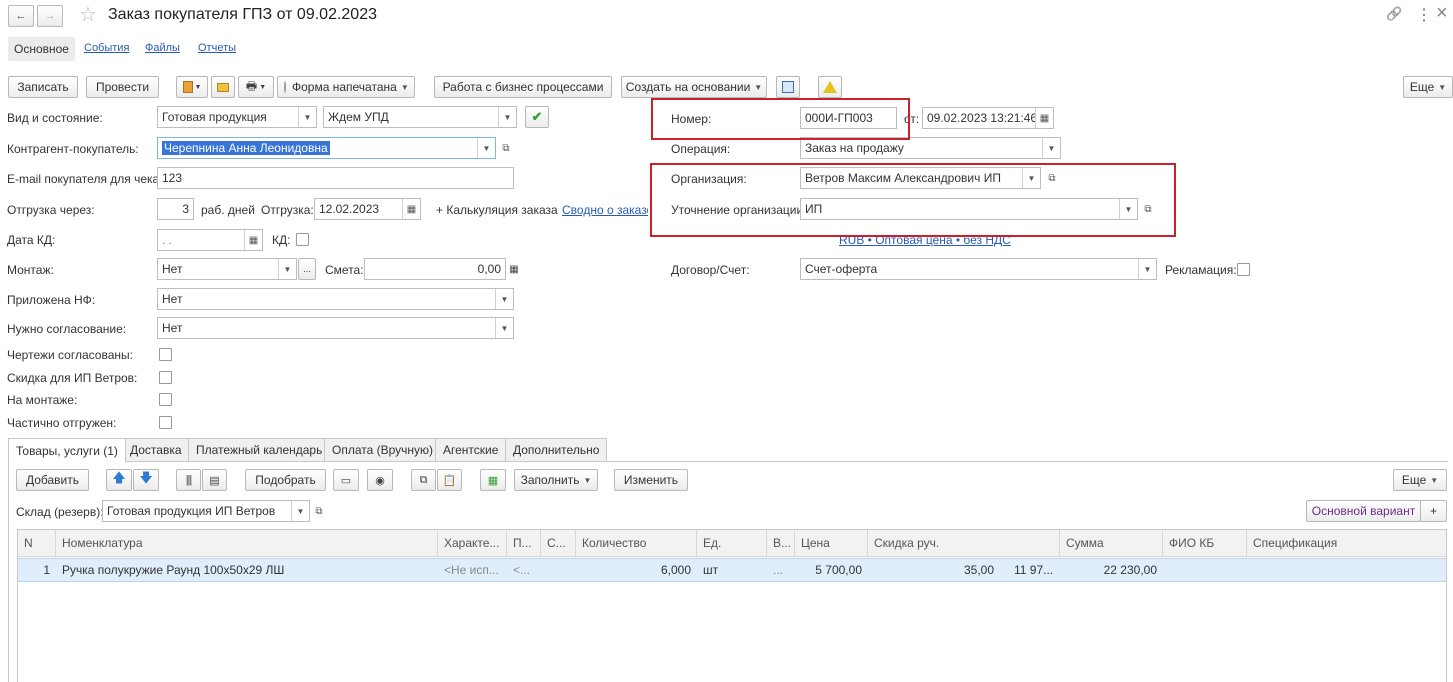 This screenshot has height=682, width=1453. Describe the element at coordinates (556, 480) in the screenshot. I see `fill-button: Заполнить ▼` at that location.